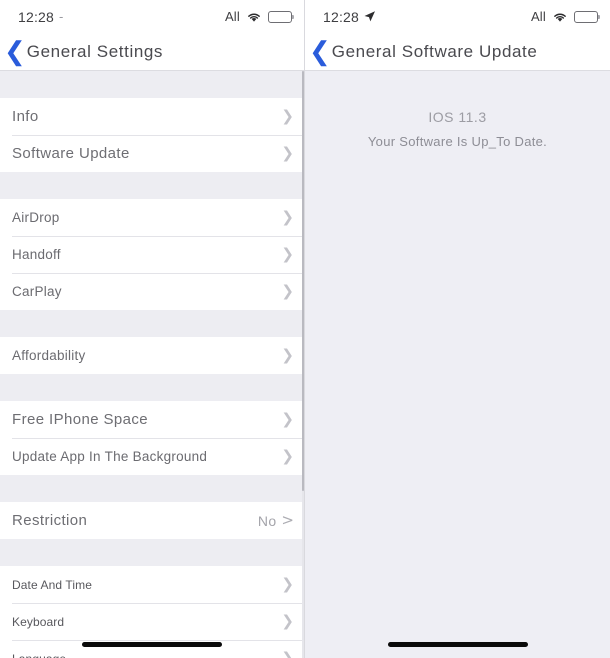 Image resolution: width=610 pixels, height=658 pixels. Describe the element at coordinates (25, 116) in the screenshot. I see `row-label: Info` at that location.